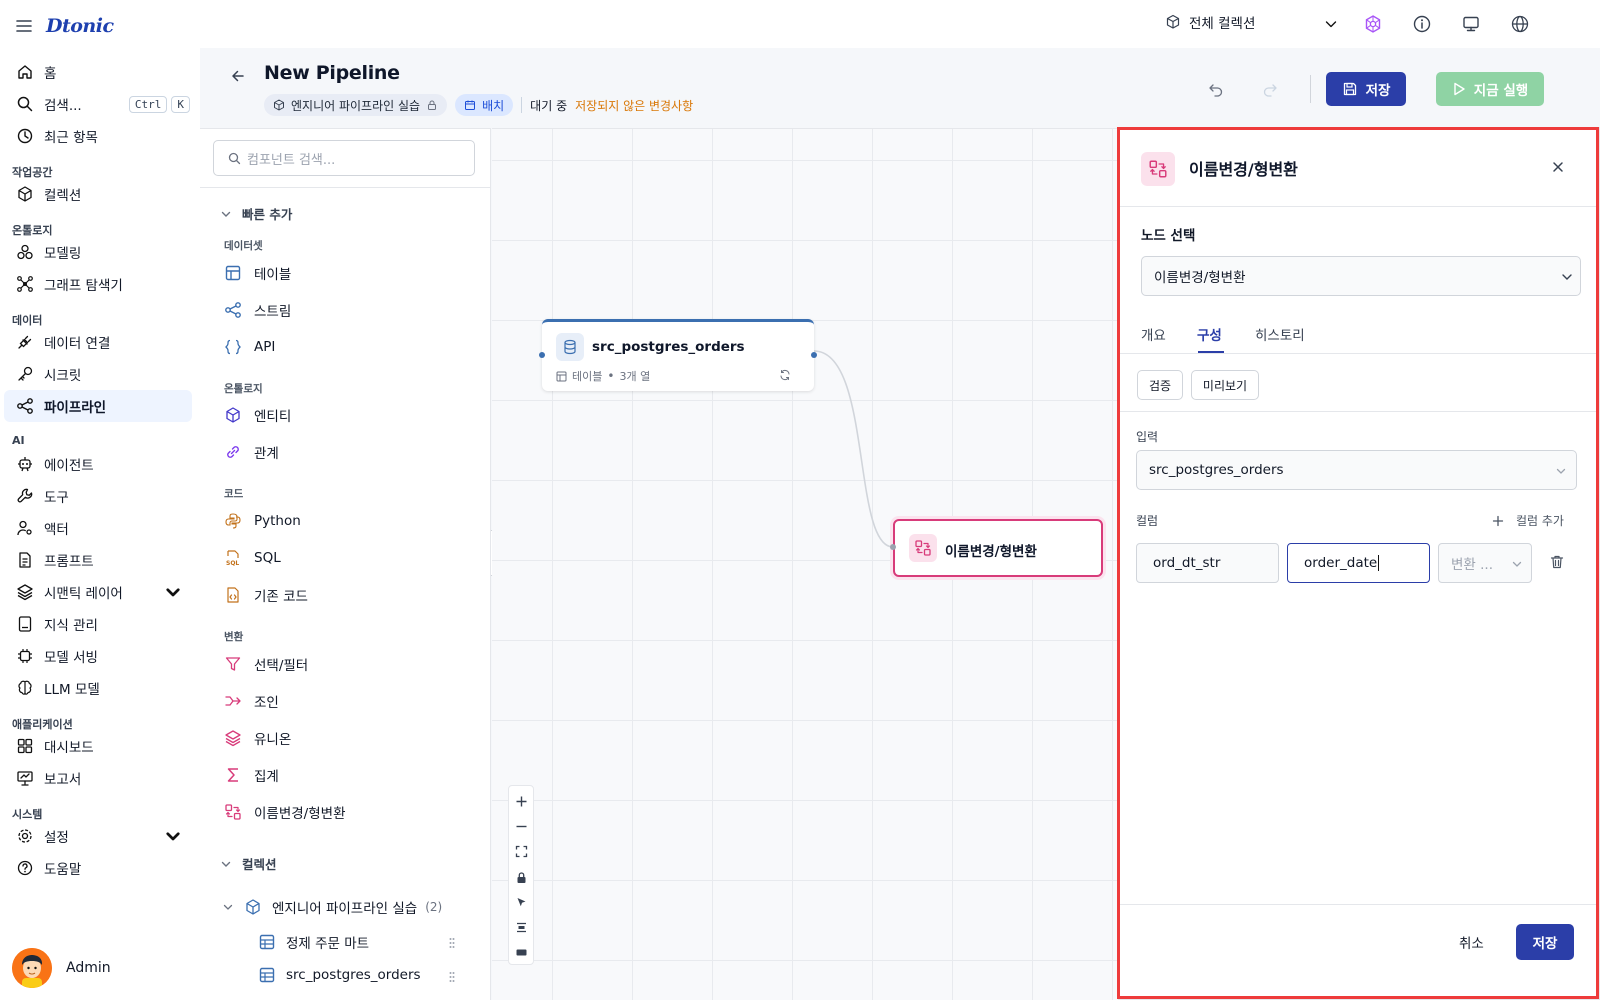 Image resolution: width=1600 pixels, height=1000 pixels. I want to click on sidebar-item-actor: 액터, so click(98, 528).